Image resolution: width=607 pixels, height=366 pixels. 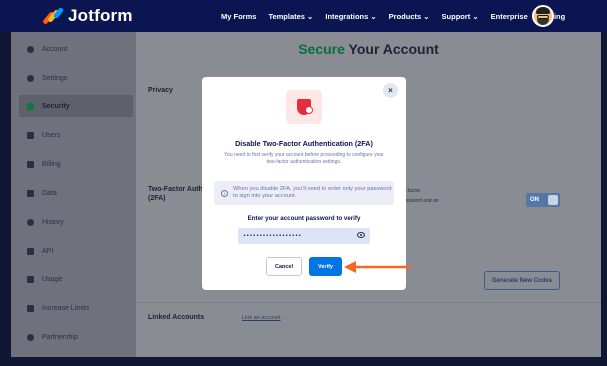 I want to click on sidebar-item-data: Data, so click(x=76, y=193).